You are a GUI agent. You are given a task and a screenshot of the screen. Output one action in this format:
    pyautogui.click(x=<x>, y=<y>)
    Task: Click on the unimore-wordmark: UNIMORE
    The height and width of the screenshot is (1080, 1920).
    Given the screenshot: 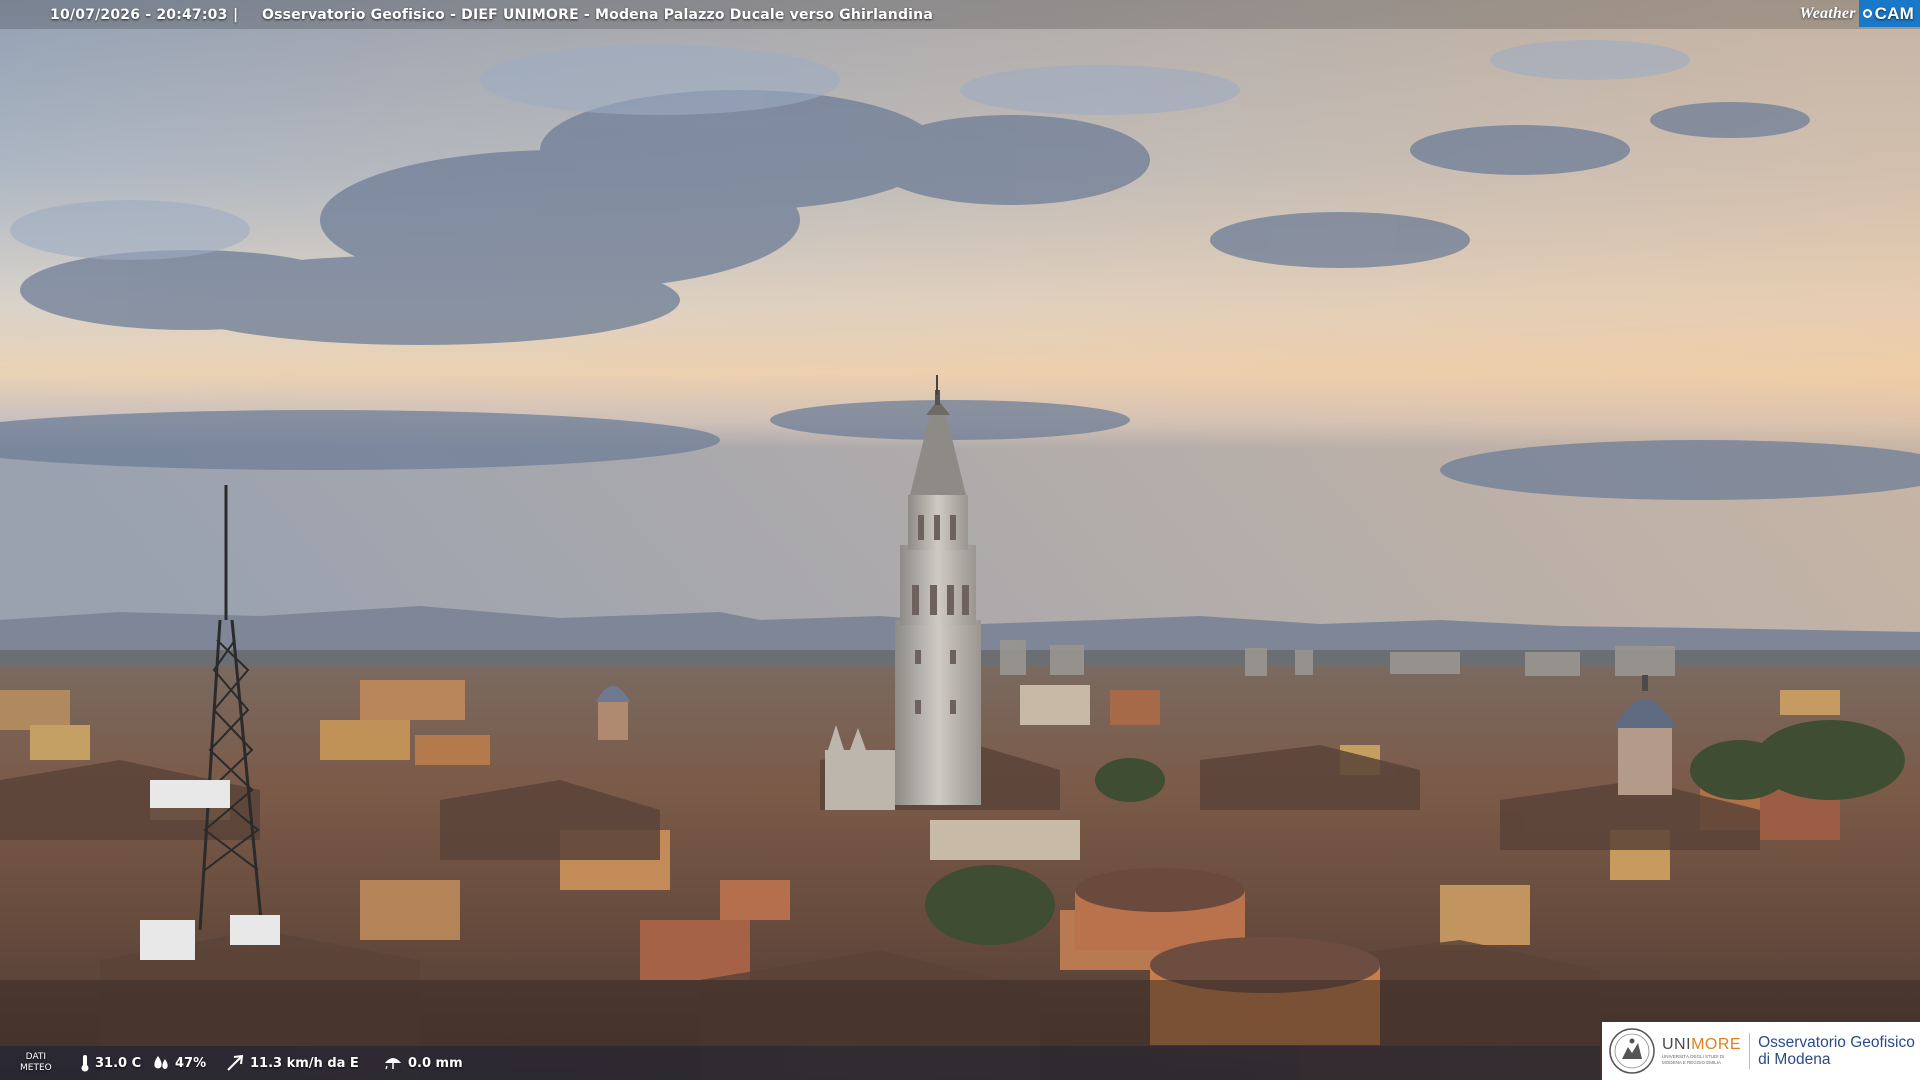 What is the action you would take?
    pyautogui.click(x=1702, y=1044)
    